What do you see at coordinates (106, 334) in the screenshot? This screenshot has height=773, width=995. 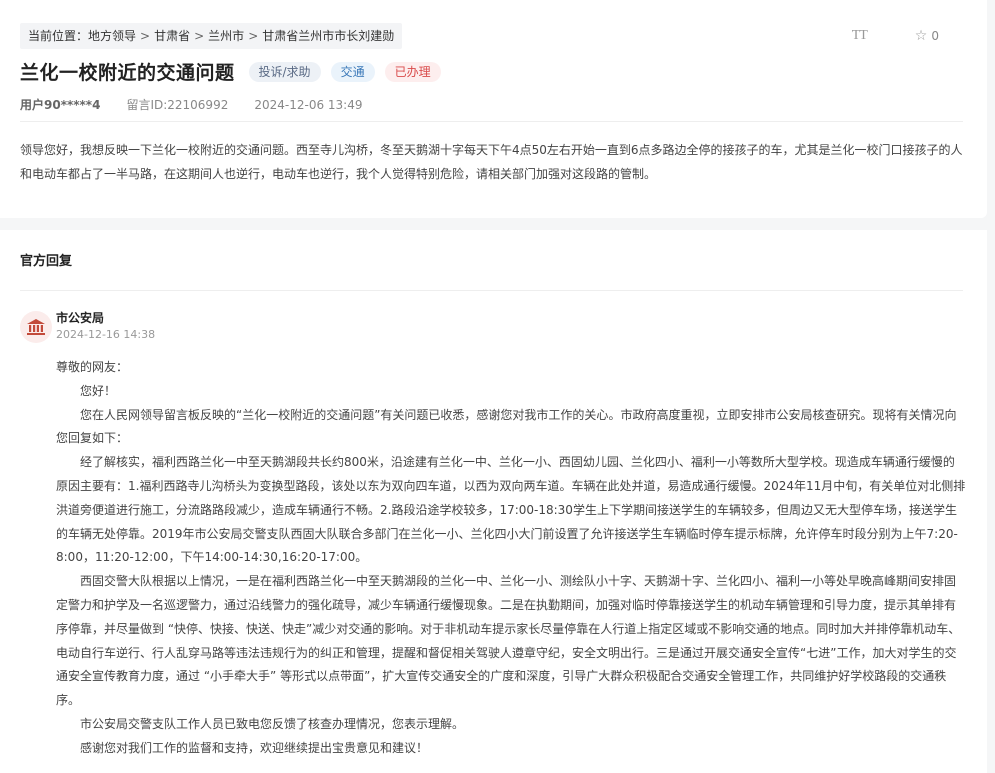 I see `reply-time: 2024-12-16 14:38` at bounding box center [106, 334].